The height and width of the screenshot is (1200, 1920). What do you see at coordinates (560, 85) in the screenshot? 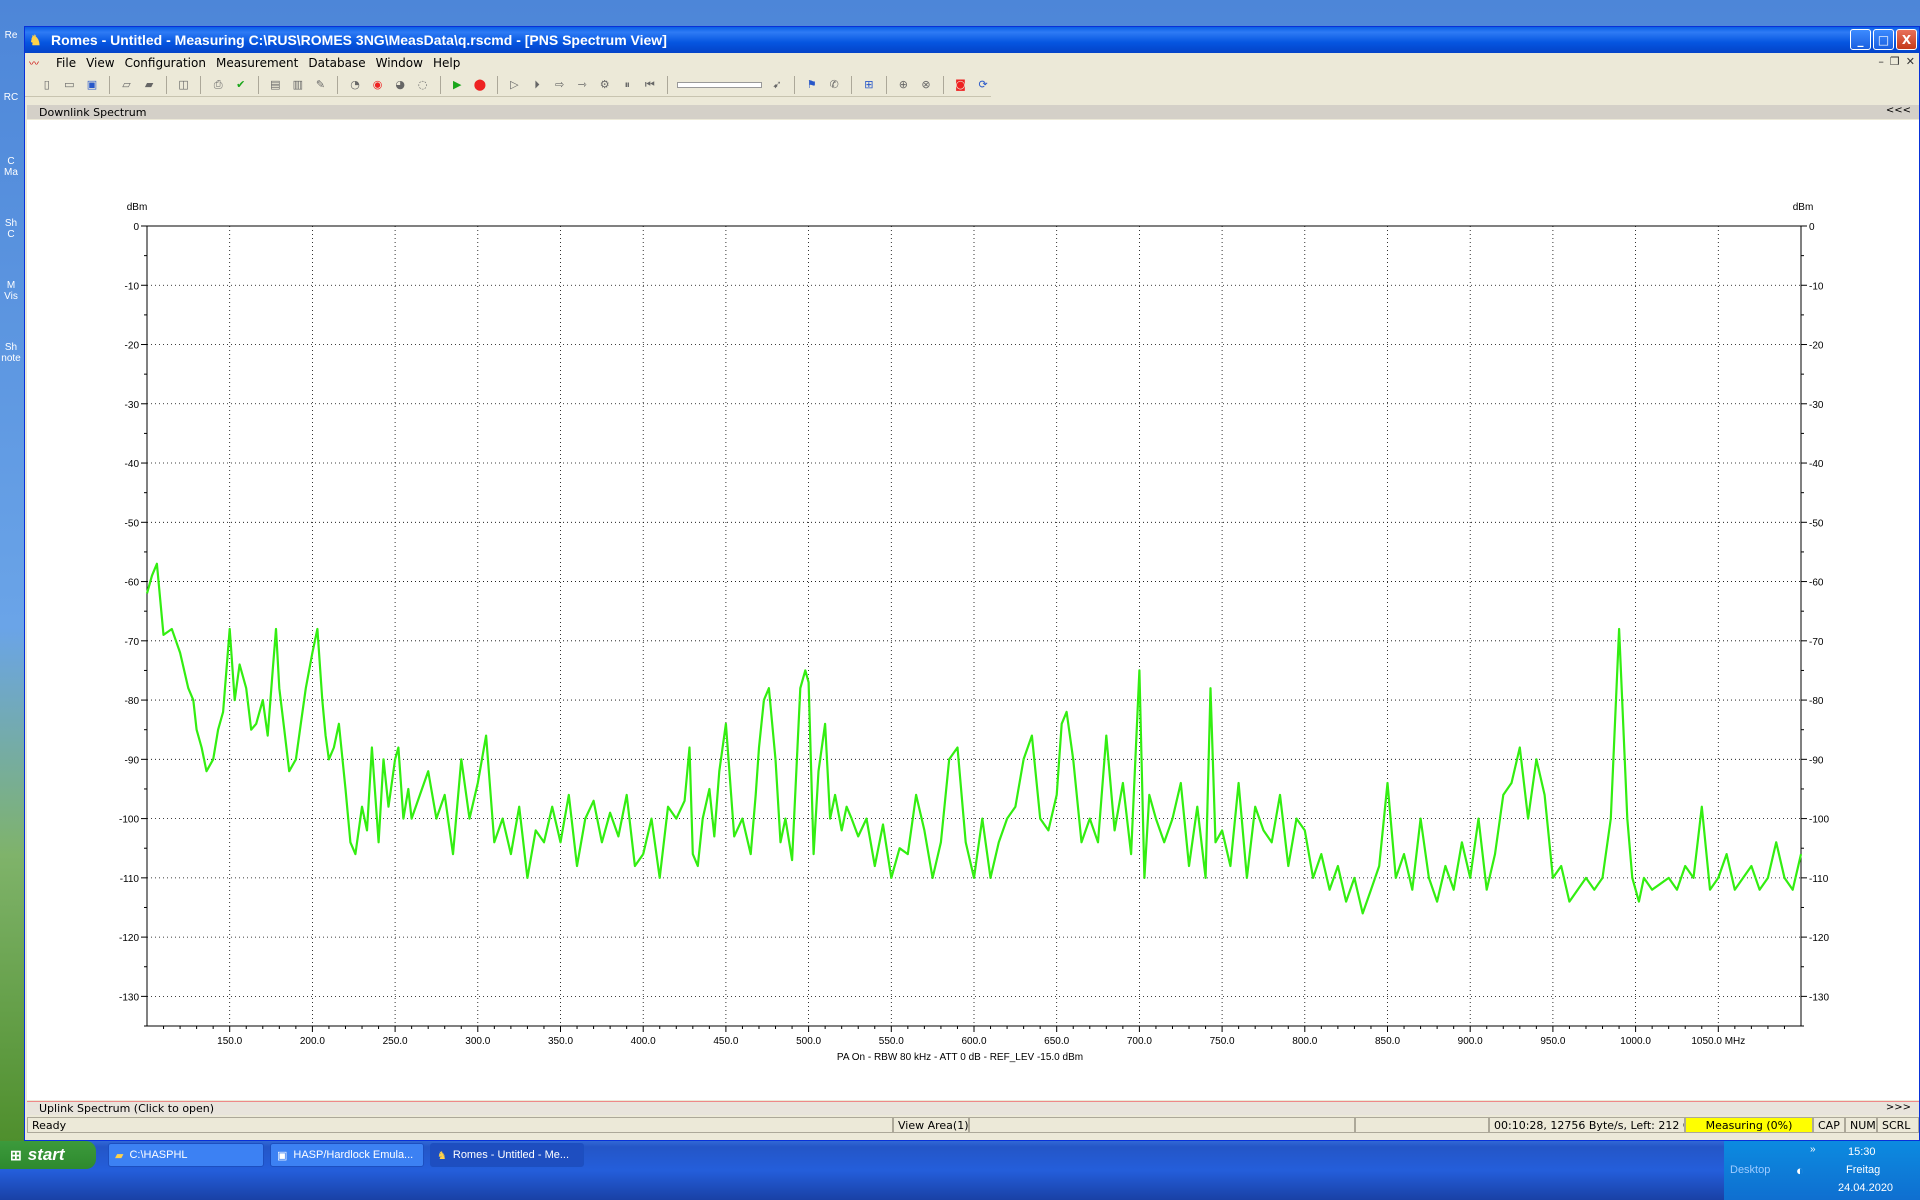
I see `fast-forward-icon: ⇨` at bounding box center [560, 85].